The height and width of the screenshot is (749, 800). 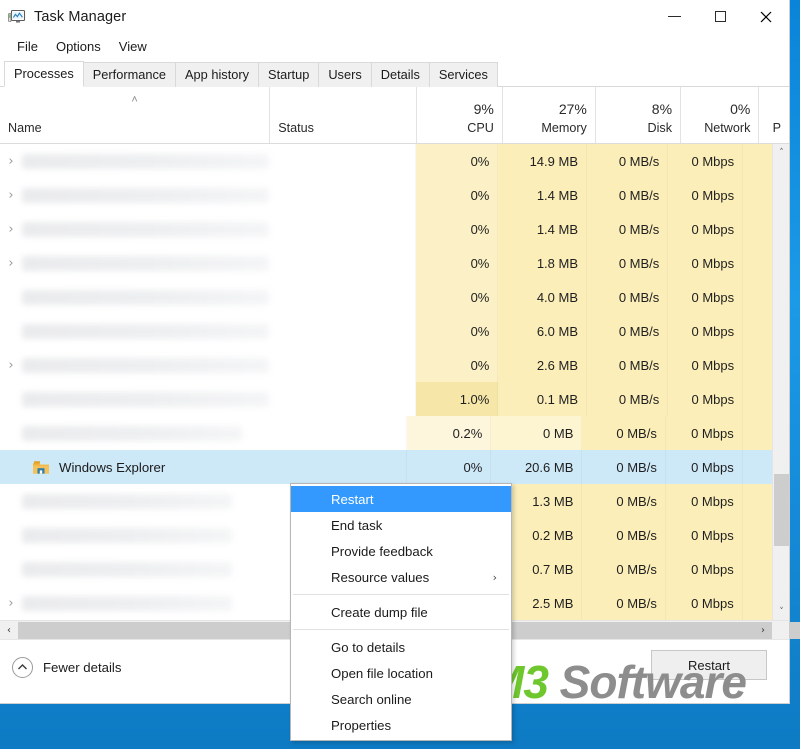 What do you see at coordinates (386, 399) in the screenshot?
I see `table-row: › 1.0%0.1 MB0 MB/s0 Mbps` at bounding box center [386, 399].